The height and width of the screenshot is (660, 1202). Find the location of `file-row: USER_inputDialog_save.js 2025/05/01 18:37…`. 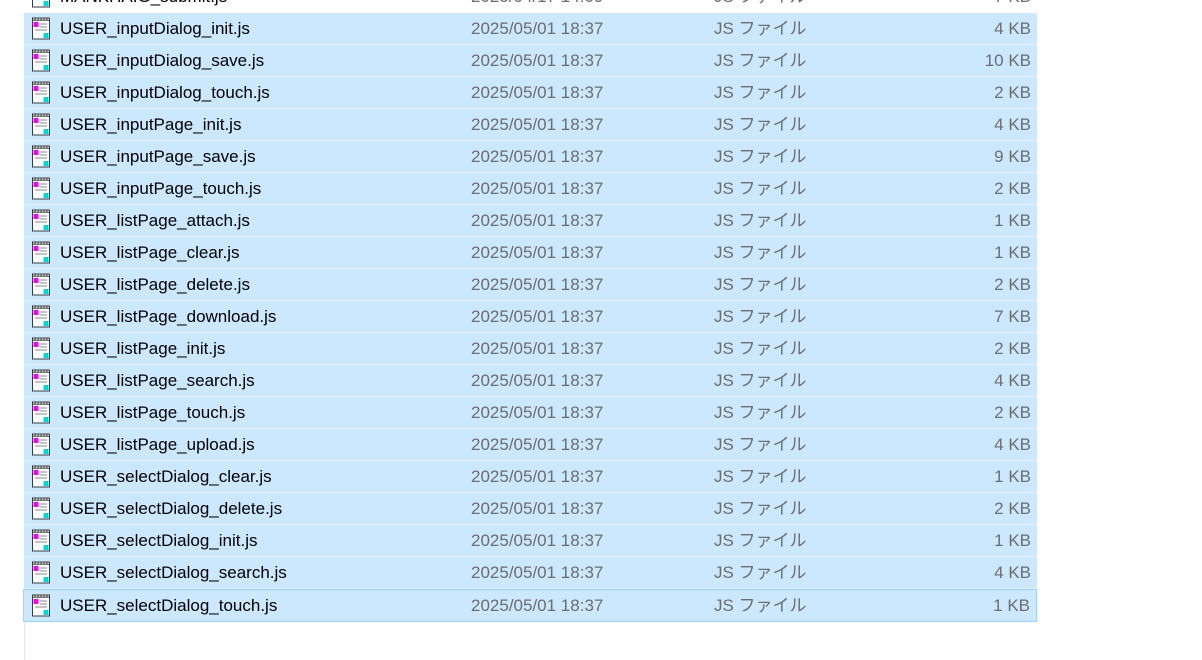

file-row: USER_inputDialog_save.js 2025/05/01 18:37… is located at coordinates (530, 61).